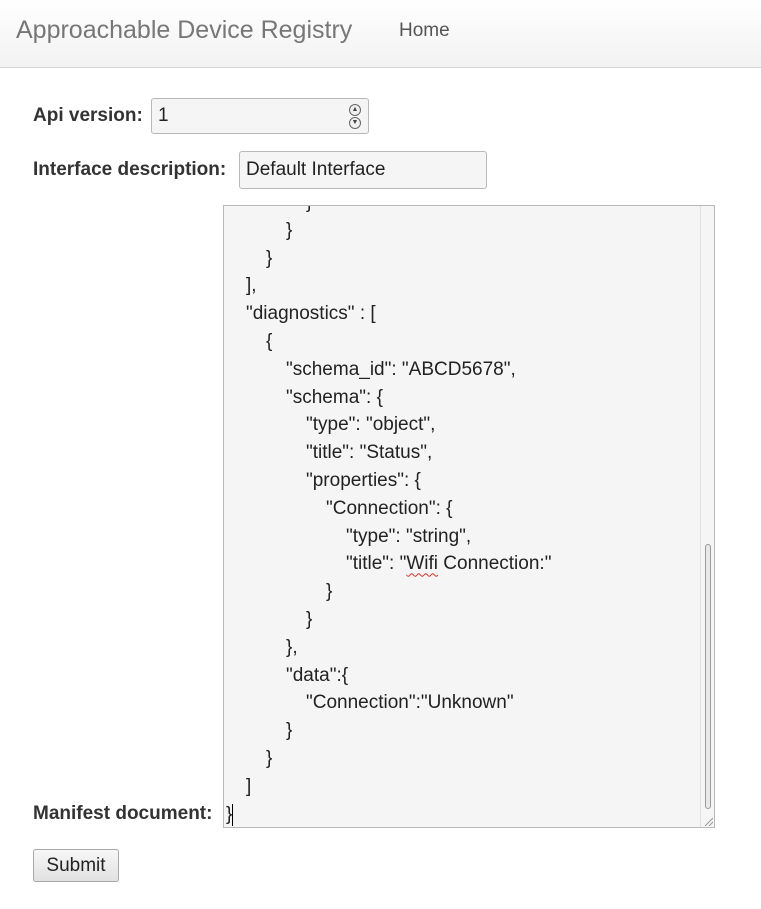  Describe the element at coordinates (363, 170) in the screenshot. I see `interface-description-input` at that location.